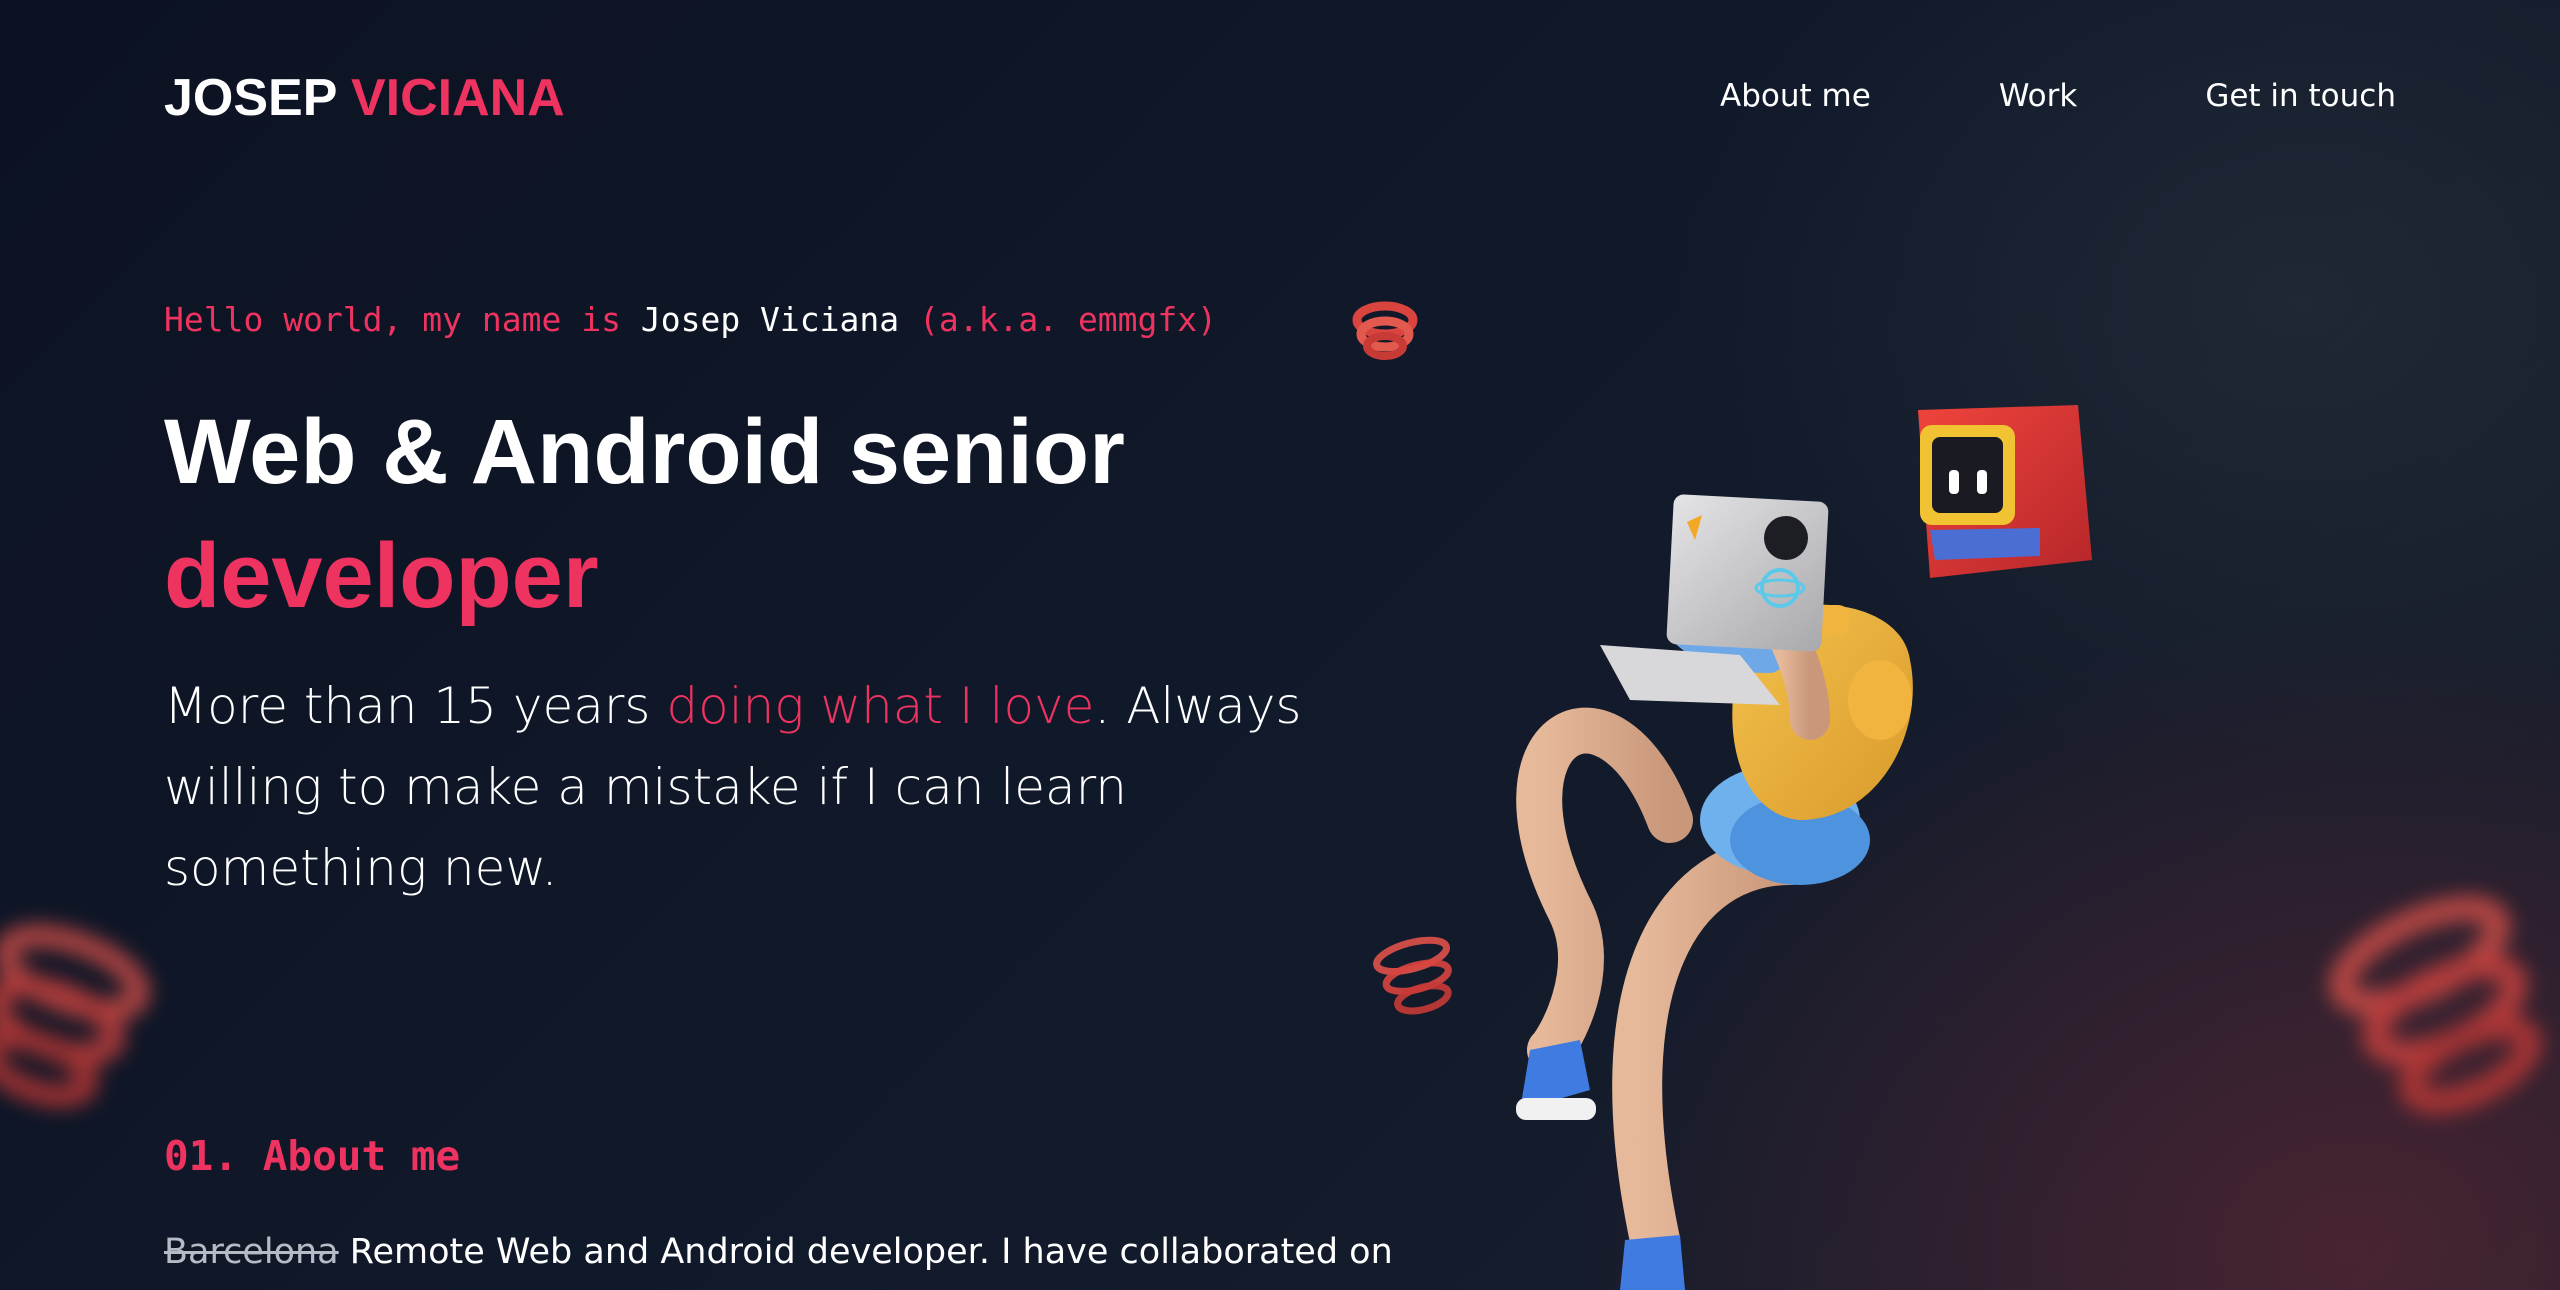 The image size is (2560, 1290). I want to click on section-title-about-me: 01. About me, so click(312, 1156).